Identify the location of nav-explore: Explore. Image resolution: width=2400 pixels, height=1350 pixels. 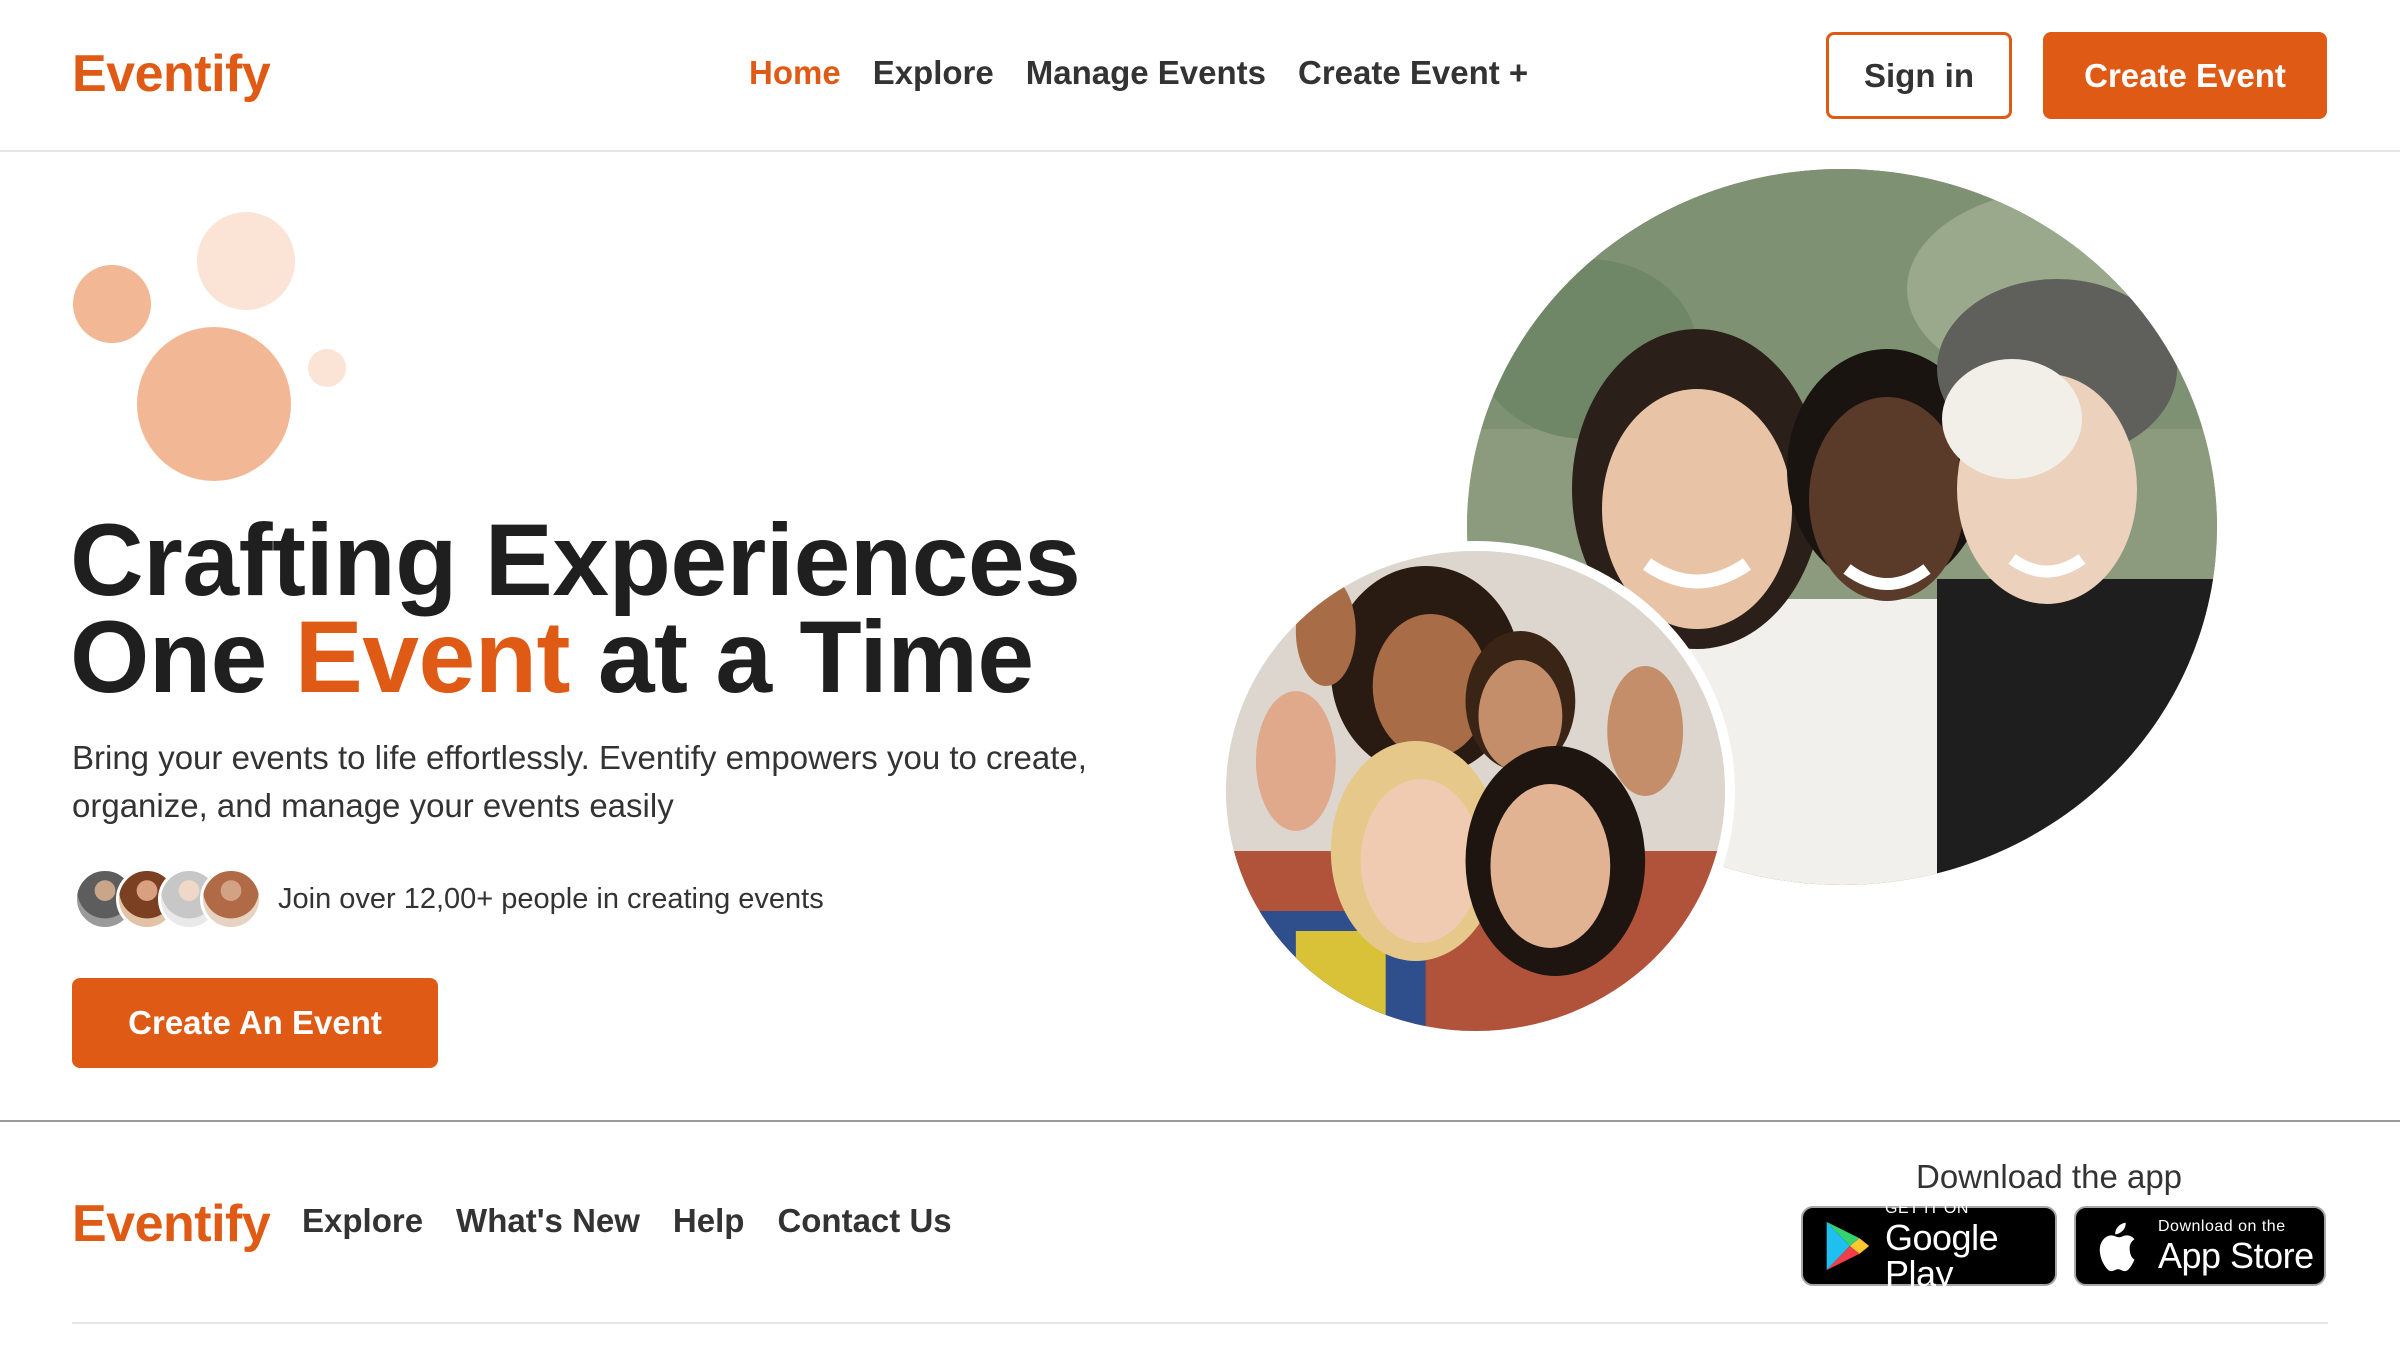
(933, 73).